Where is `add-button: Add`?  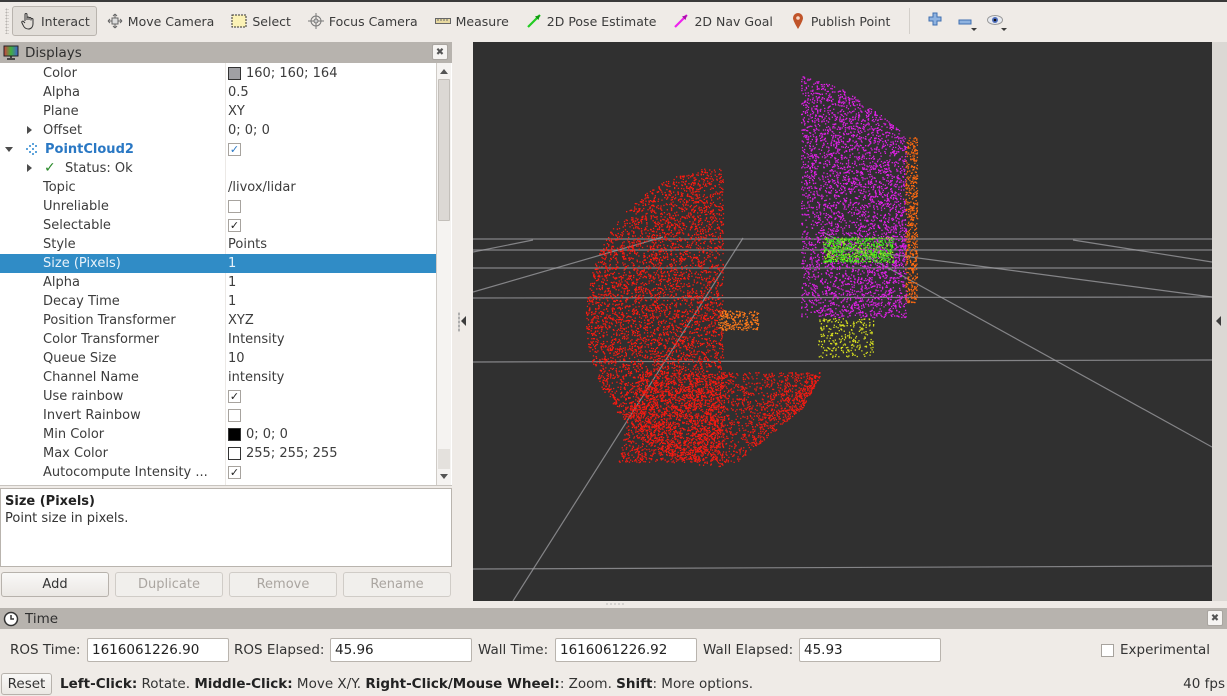 add-button: Add is located at coordinates (55, 584).